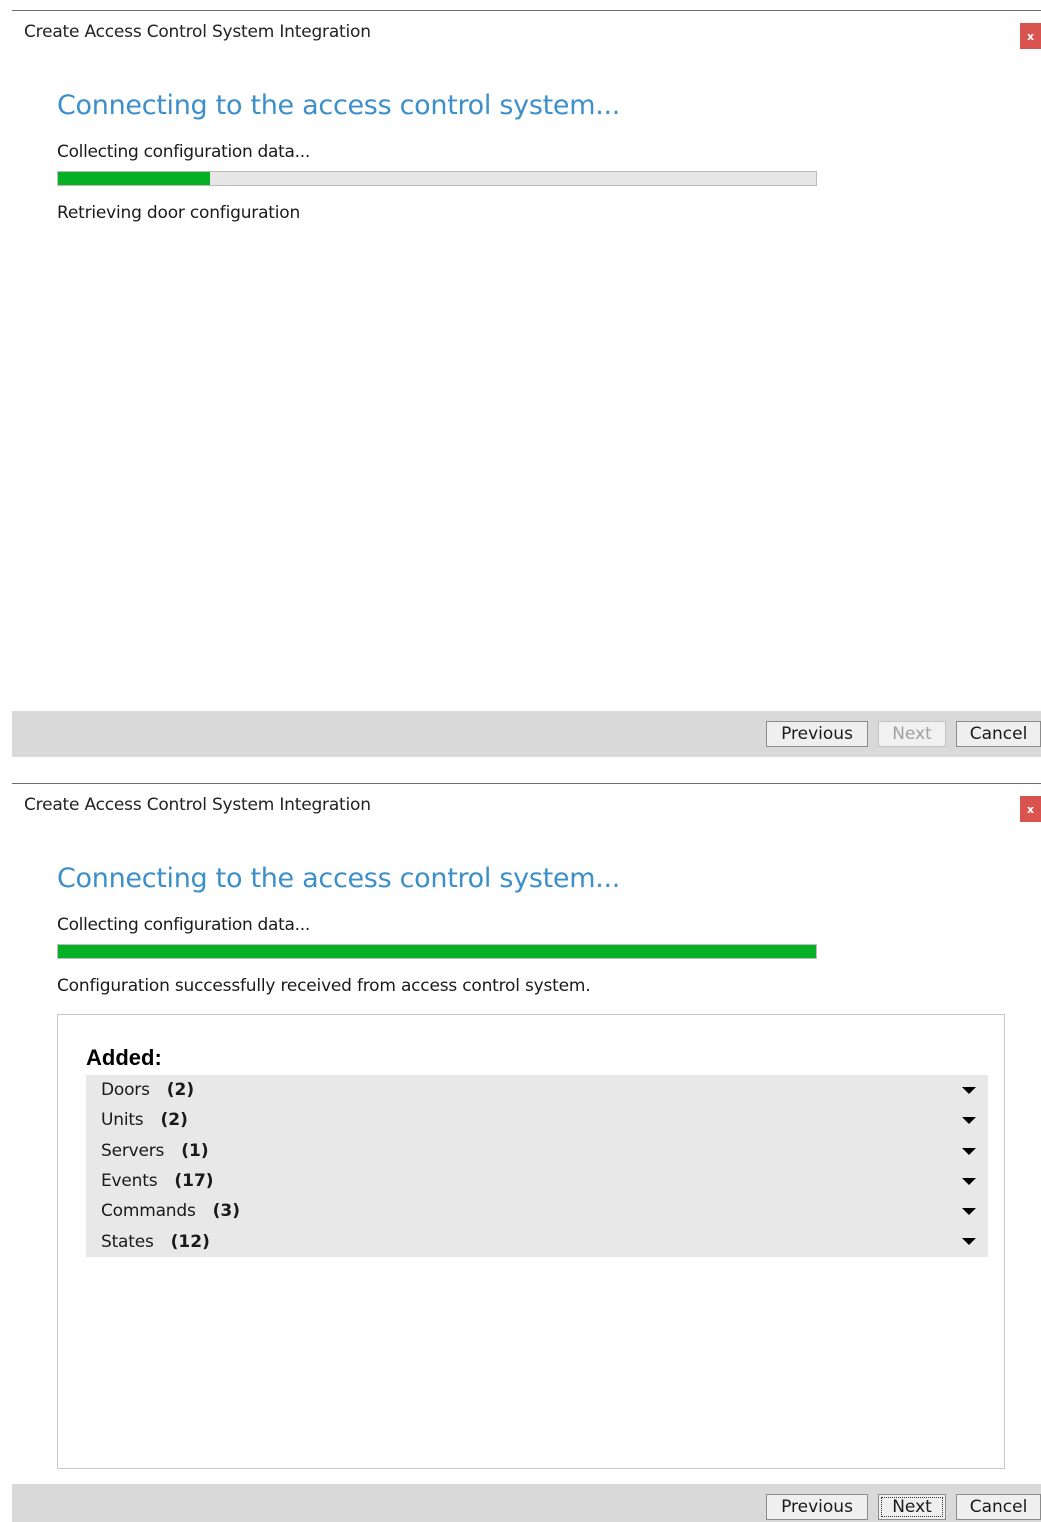 This screenshot has width=1041, height=1522. I want to click on item-label: Units, so click(122, 1120).